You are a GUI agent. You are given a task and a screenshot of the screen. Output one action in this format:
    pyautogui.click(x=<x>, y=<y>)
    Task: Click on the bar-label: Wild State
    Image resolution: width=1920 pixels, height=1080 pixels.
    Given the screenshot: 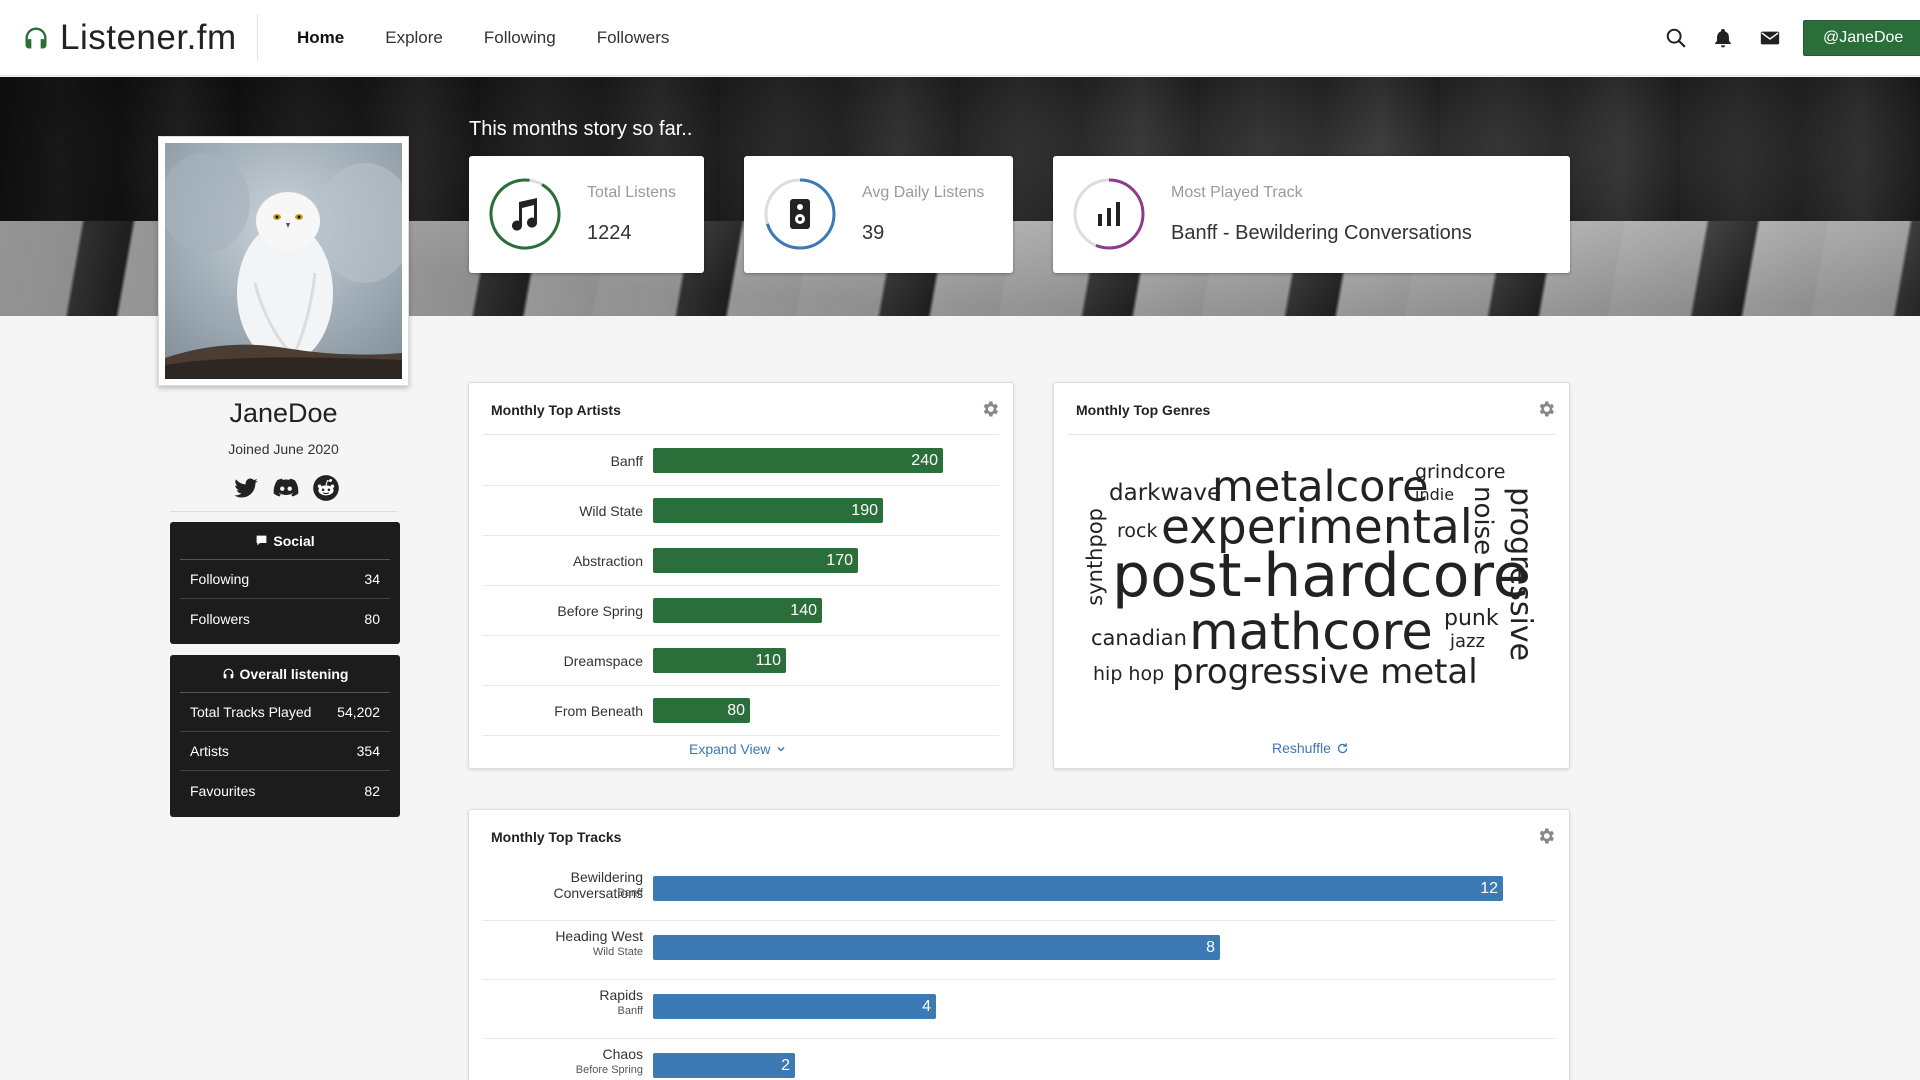 What is the action you would take?
    pyautogui.click(x=611, y=511)
    